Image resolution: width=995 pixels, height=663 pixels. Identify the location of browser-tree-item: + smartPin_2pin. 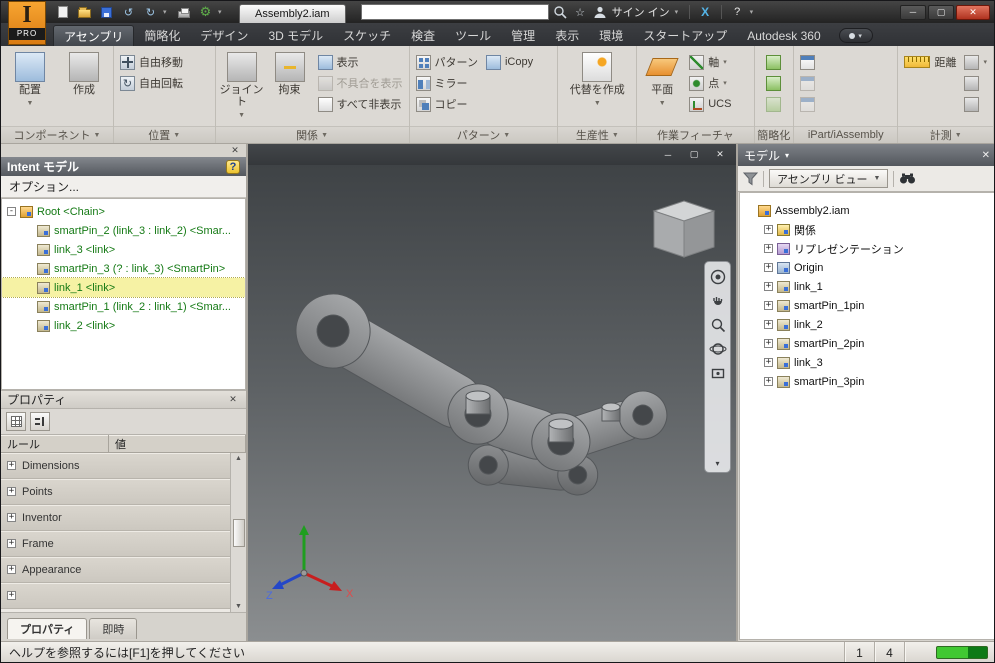
(867, 343).